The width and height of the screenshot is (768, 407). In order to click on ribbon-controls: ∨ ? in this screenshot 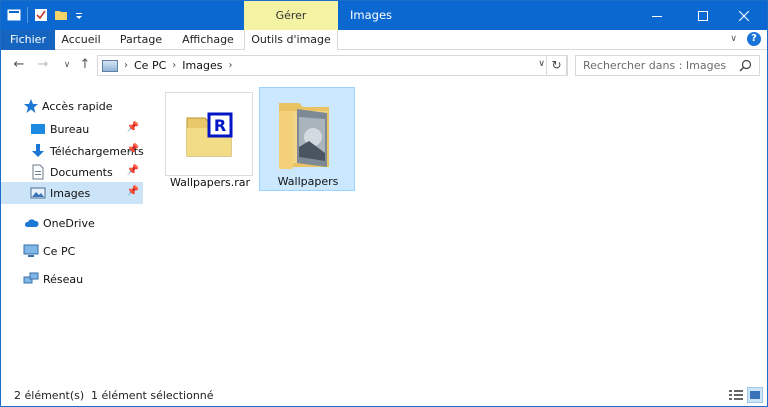, I will do `click(745, 39)`.